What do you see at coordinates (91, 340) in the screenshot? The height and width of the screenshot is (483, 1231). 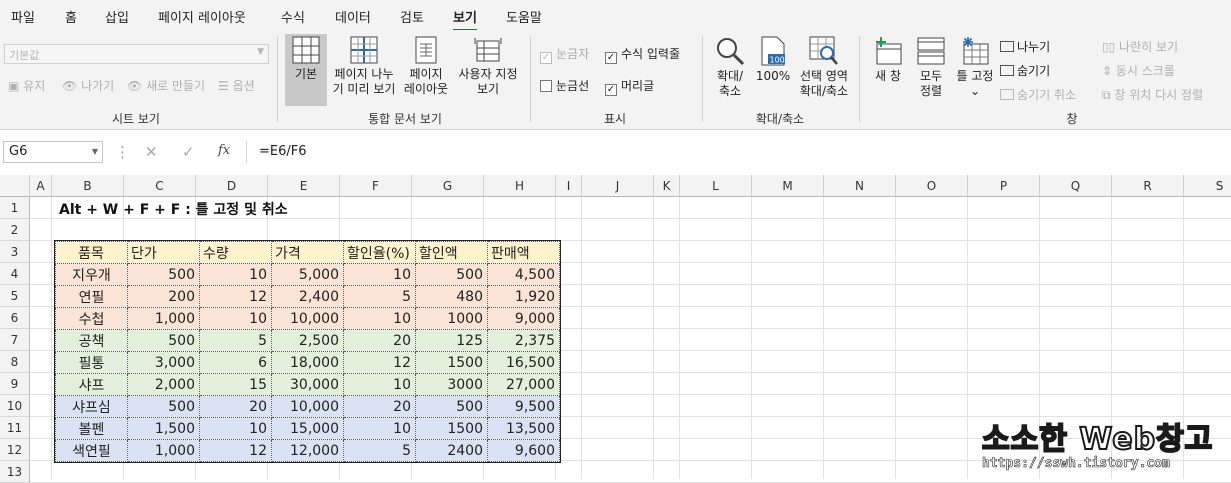 I see `item-cell: 공책` at bounding box center [91, 340].